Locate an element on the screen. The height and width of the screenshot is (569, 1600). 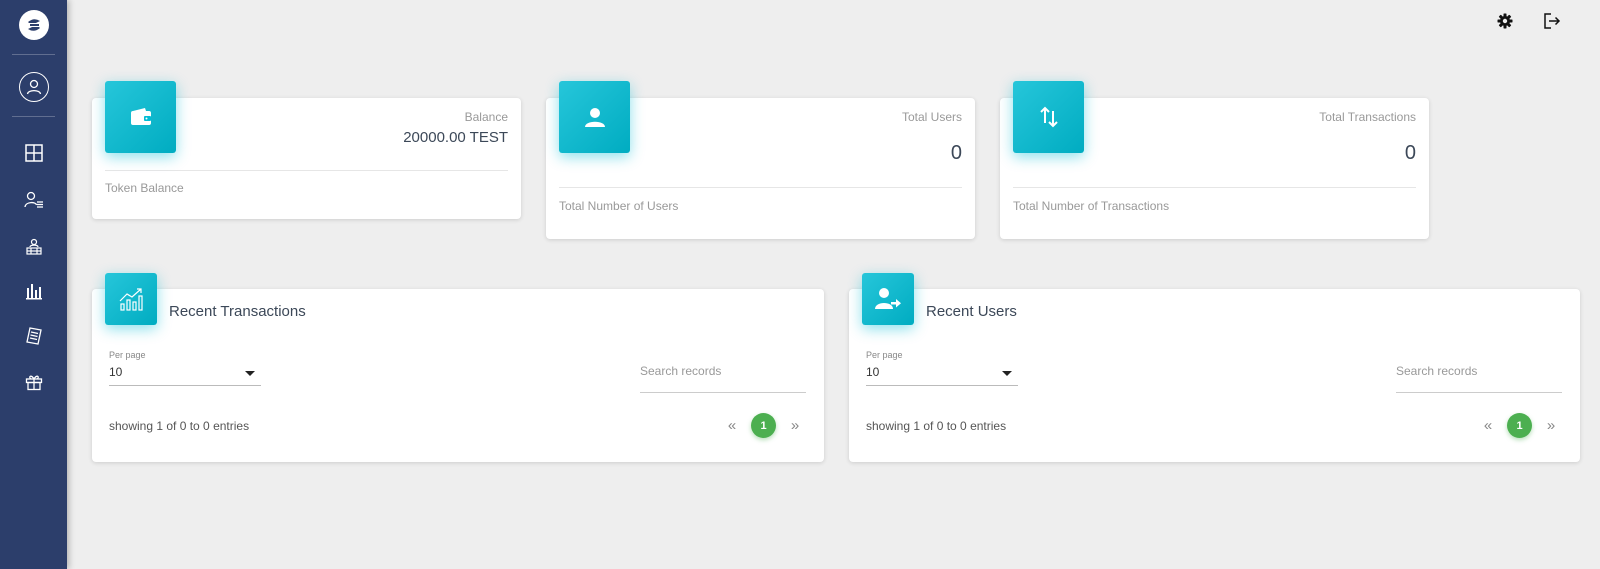
brand-logo is located at coordinates (34, 25).